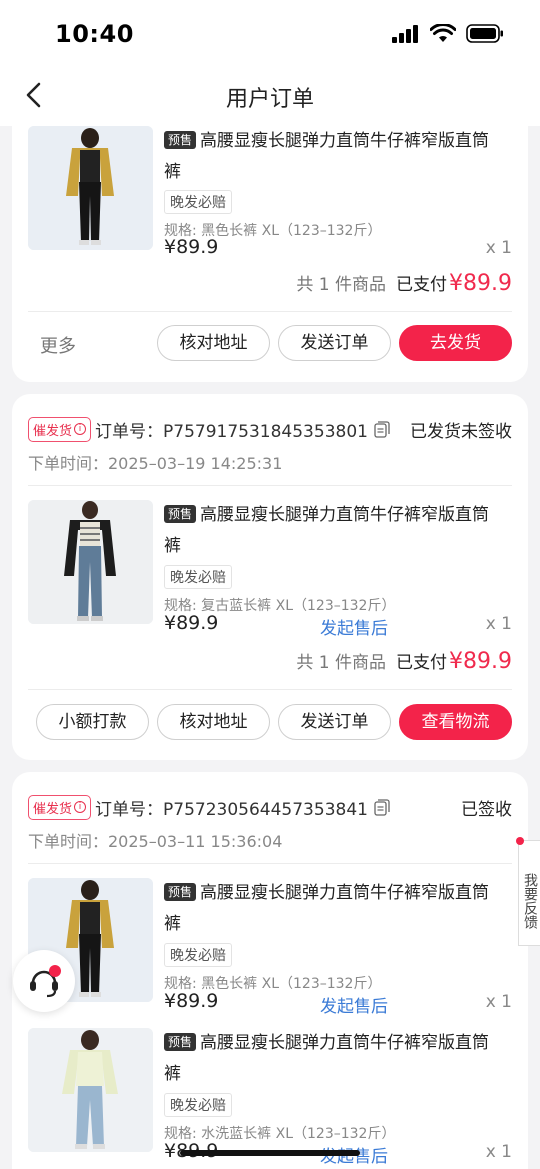 The image size is (540, 1169). I want to click on order-number: 订单号：P757917531845353801, so click(231, 431).